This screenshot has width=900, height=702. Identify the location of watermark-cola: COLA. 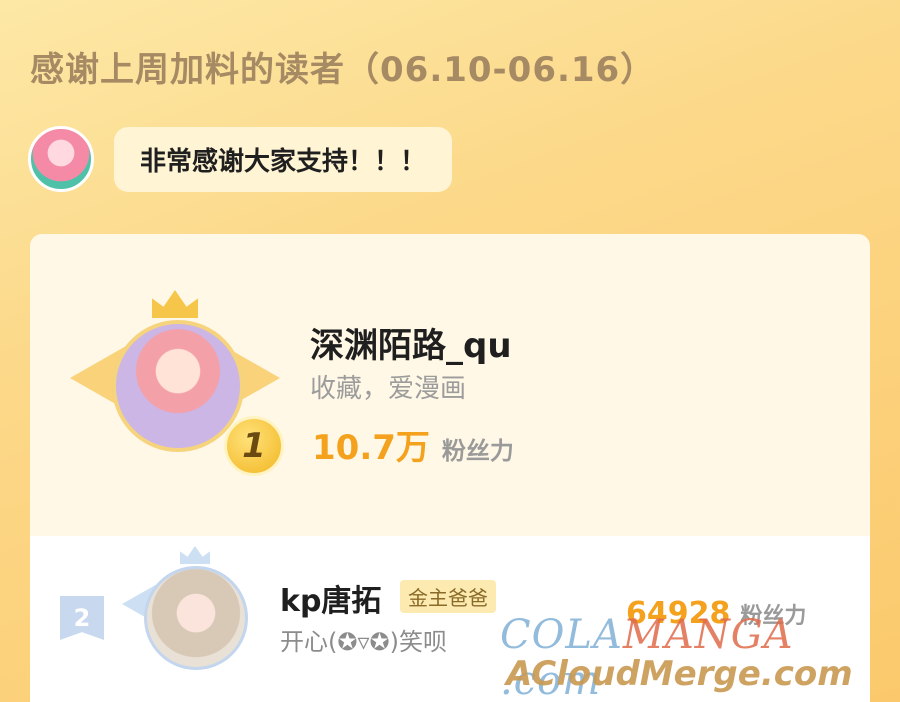
(561, 635).